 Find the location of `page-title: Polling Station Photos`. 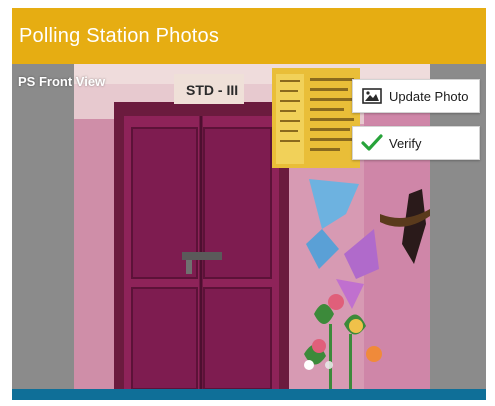

page-title: Polling Station Photos is located at coordinates (119, 35).